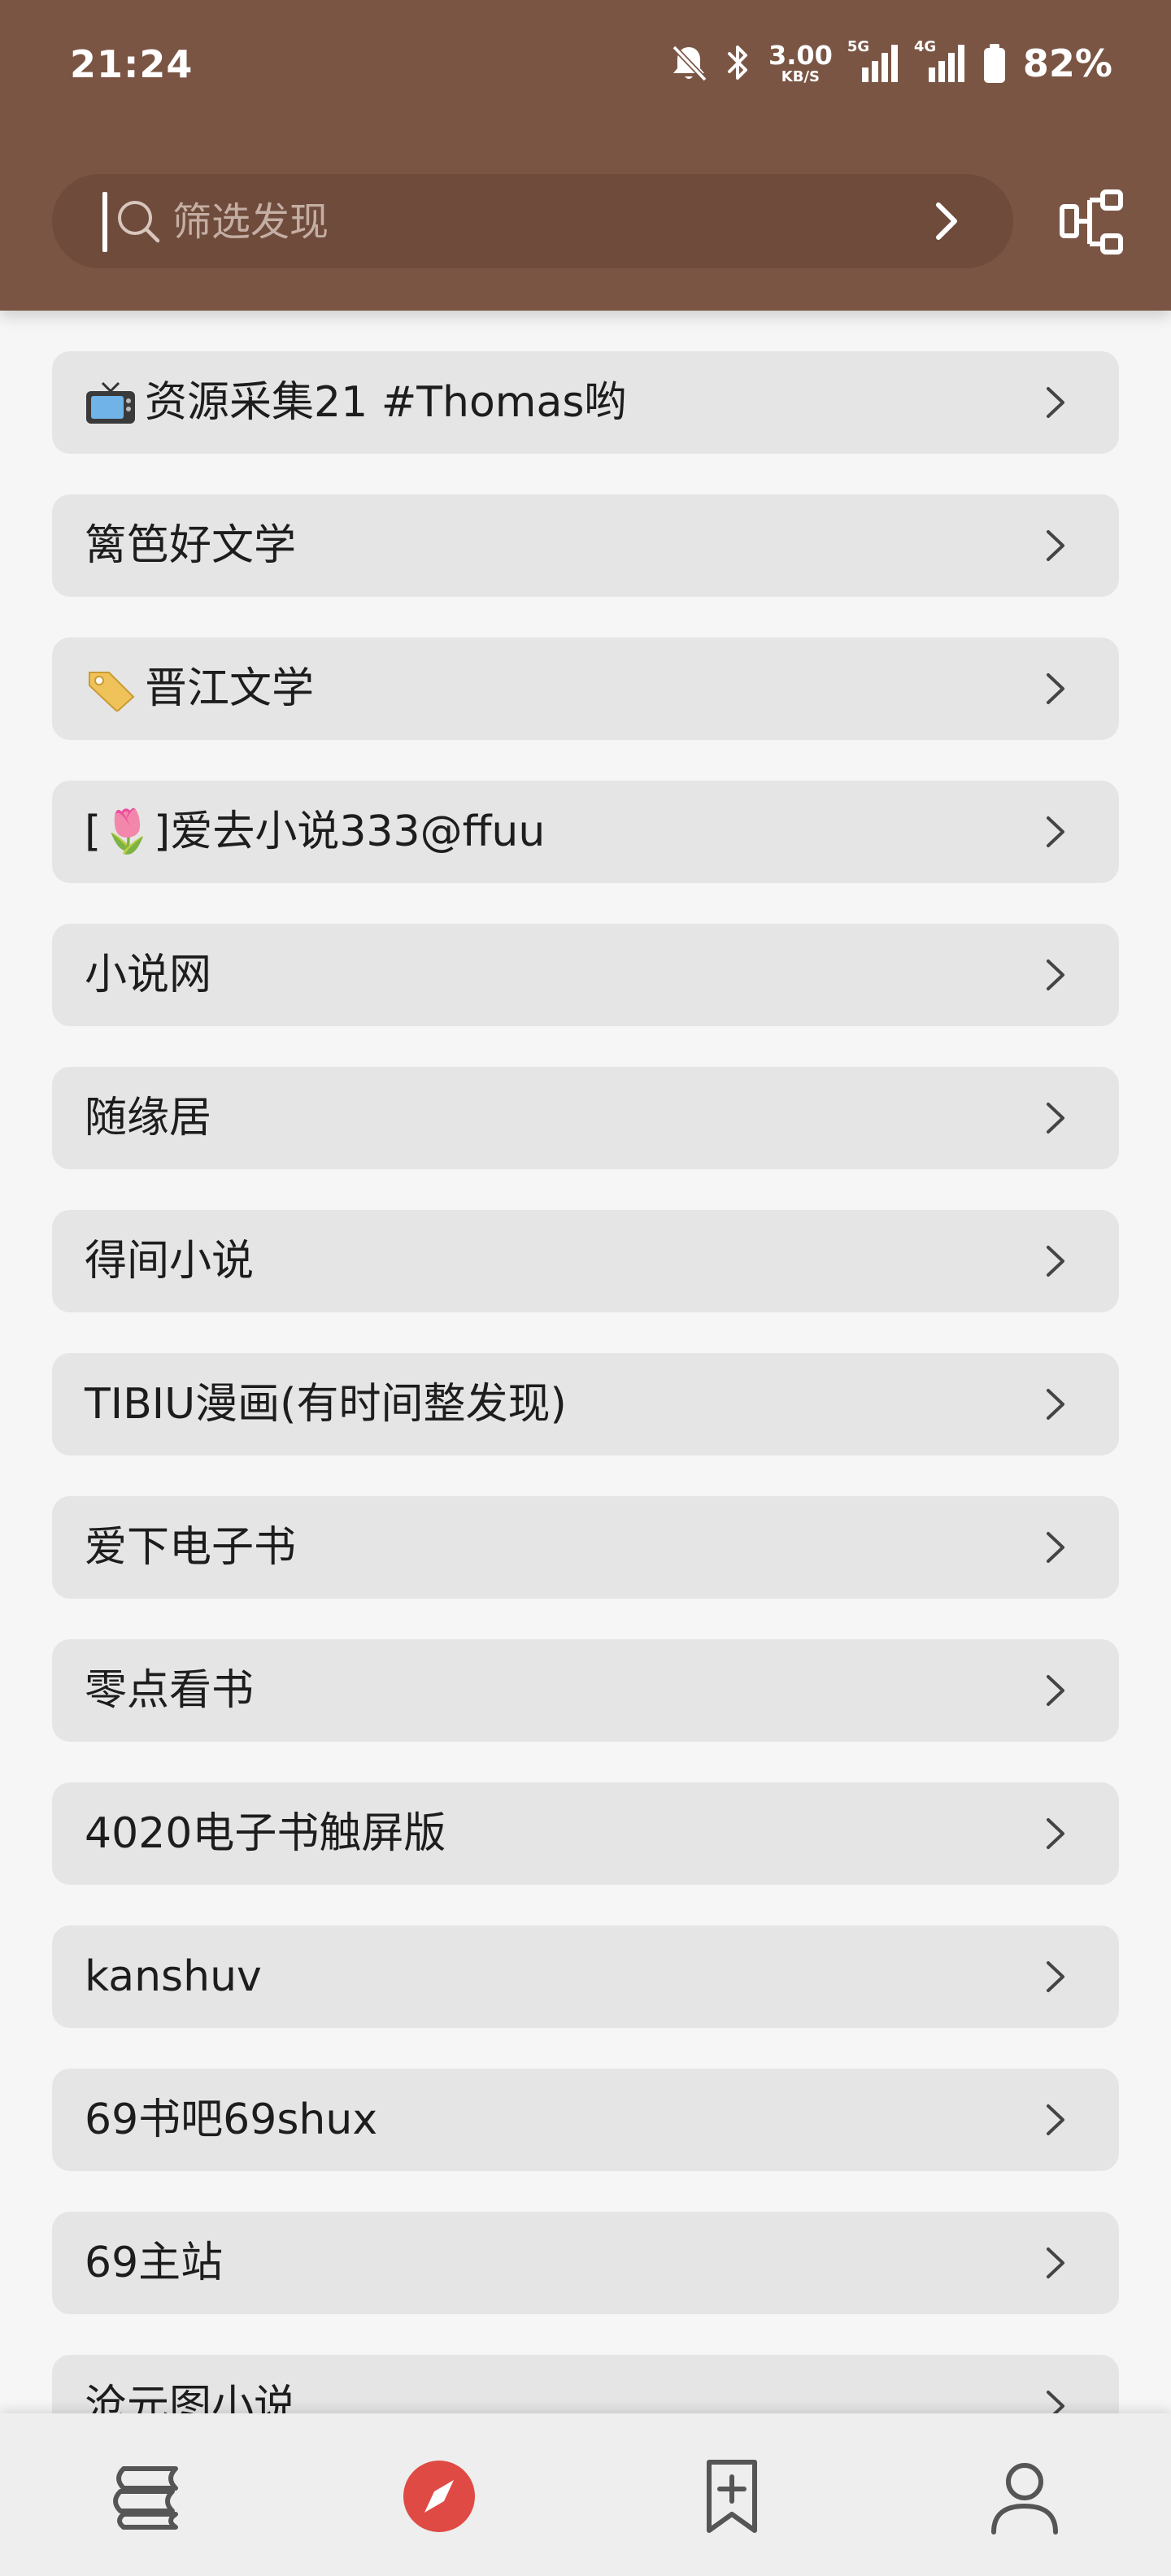 The width and height of the screenshot is (1171, 2576). What do you see at coordinates (689, 64) in the screenshot?
I see `mute-bell-icon` at bounding box center [689, 64].